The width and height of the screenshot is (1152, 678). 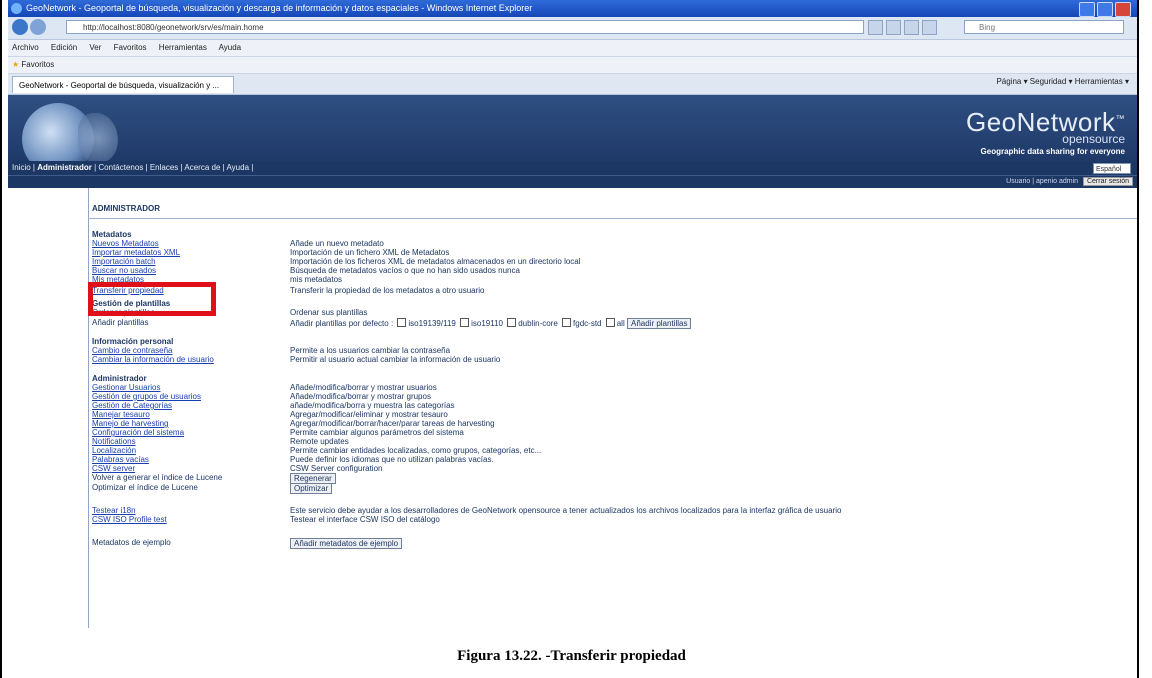 What do you see at coordinates (64, 47) in the screenshot?
I see `menu-edit: Edición` at bounding box center [64, 47].